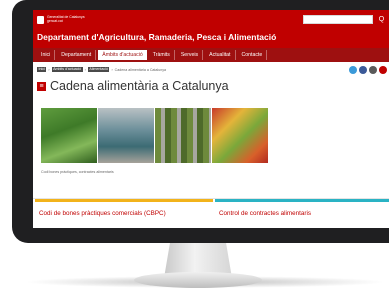 This screenshot has width=389, height=301. What do you see at coordinates (69, 135) in the screenshot?
I see `photo-orchard` at bounding box center [69, 135].